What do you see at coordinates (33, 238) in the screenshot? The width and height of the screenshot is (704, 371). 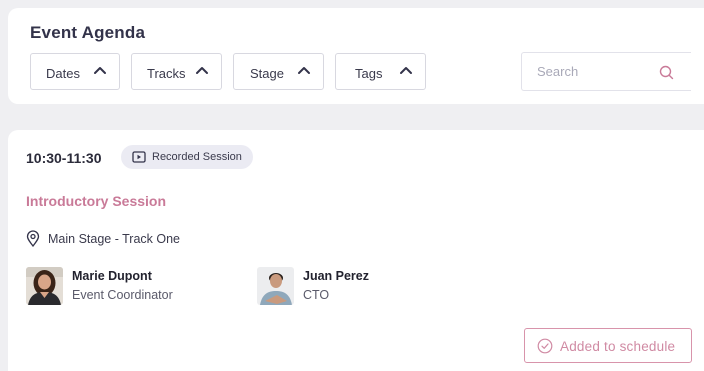 I see `location-pin-icon` at bounding box center [33, 238].